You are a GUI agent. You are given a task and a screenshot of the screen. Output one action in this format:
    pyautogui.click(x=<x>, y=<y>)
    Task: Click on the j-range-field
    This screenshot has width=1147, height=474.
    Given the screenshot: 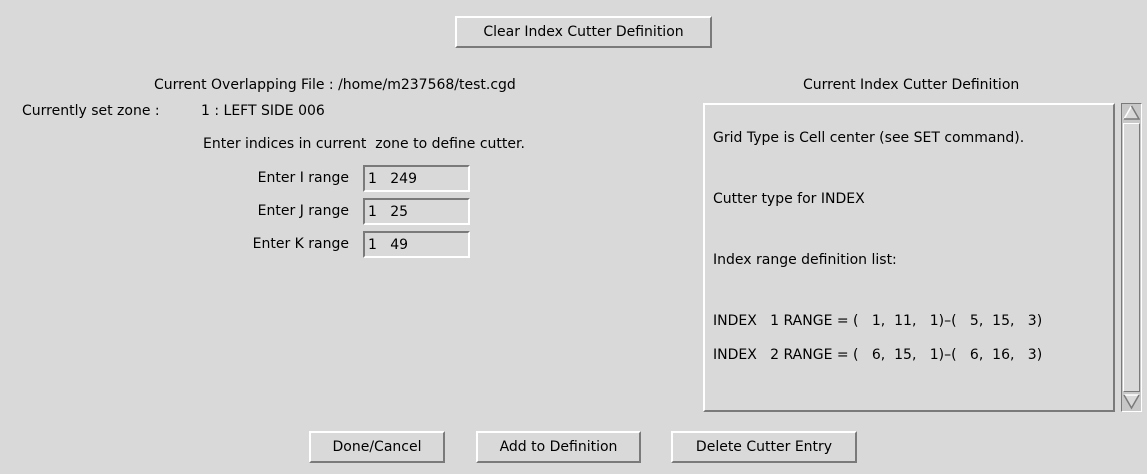 What is the action you would take?
    pyautogui.click(x=416, y=211)
    